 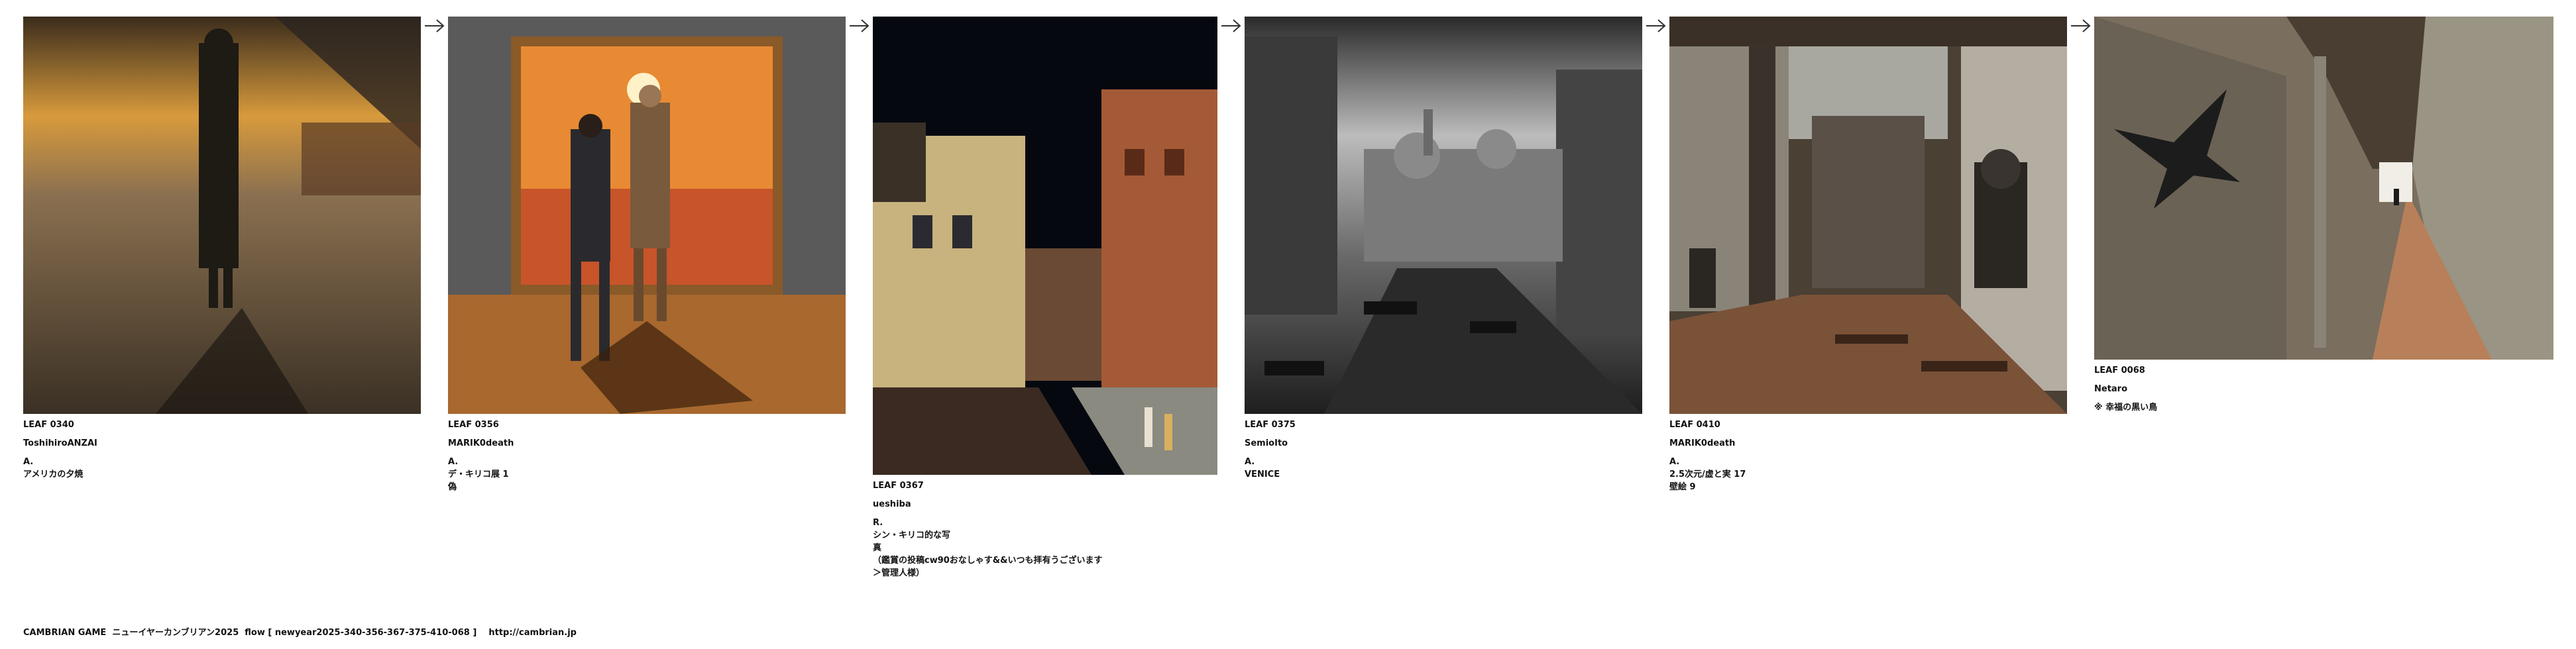 What do you see at coordinates (1443, 215) in the screenshot?
I see `leaf-image-venice-monochrome` at bounding box center [1443, 215].